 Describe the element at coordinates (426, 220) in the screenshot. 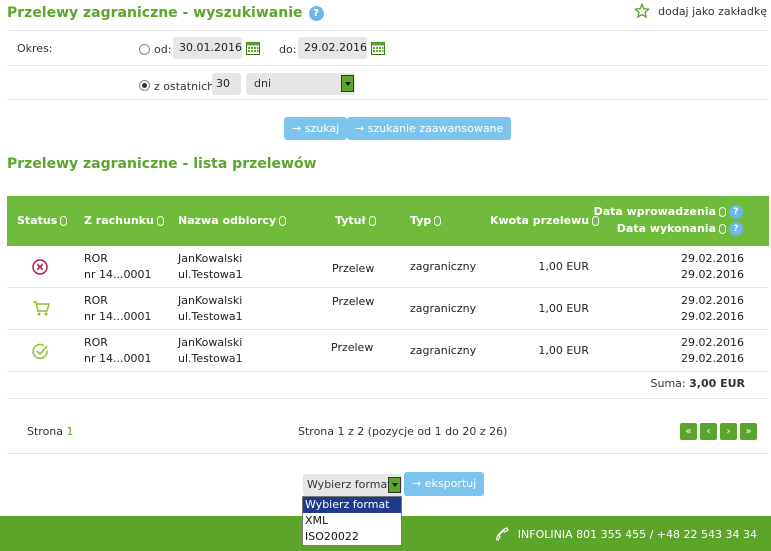

I see `col-type: Typ` at that location.